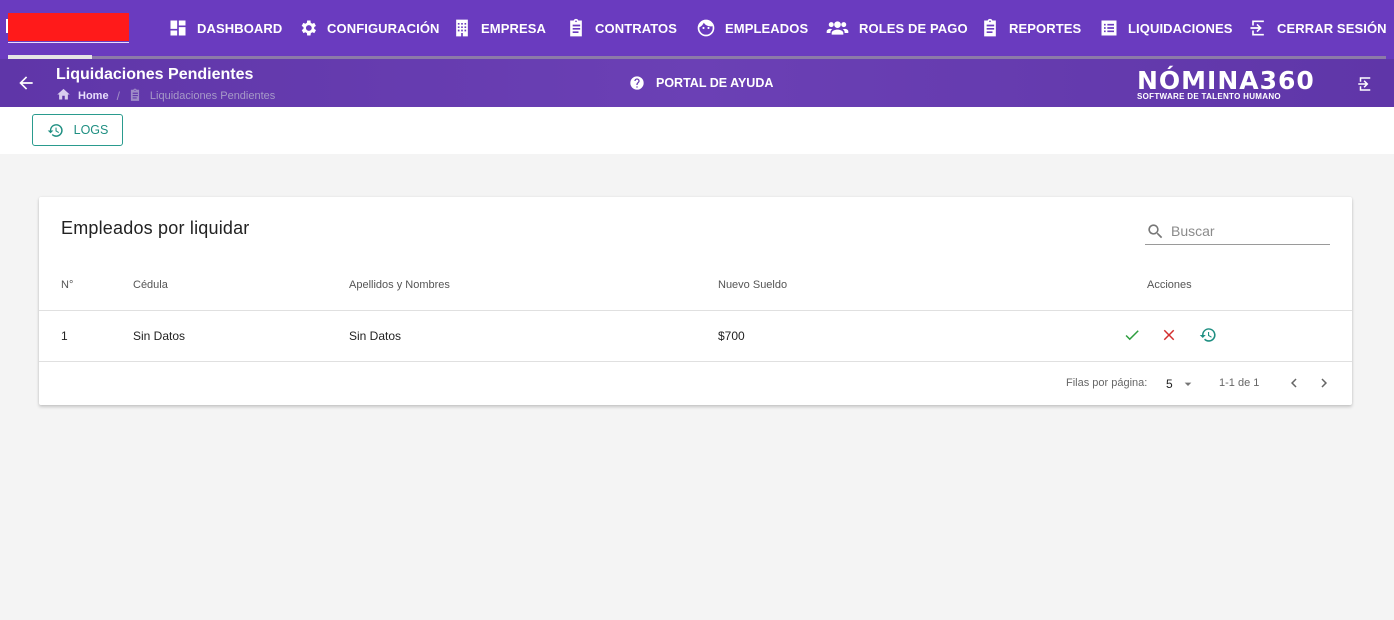  I want to click on chevron-right-icon, so click(1324, 383).